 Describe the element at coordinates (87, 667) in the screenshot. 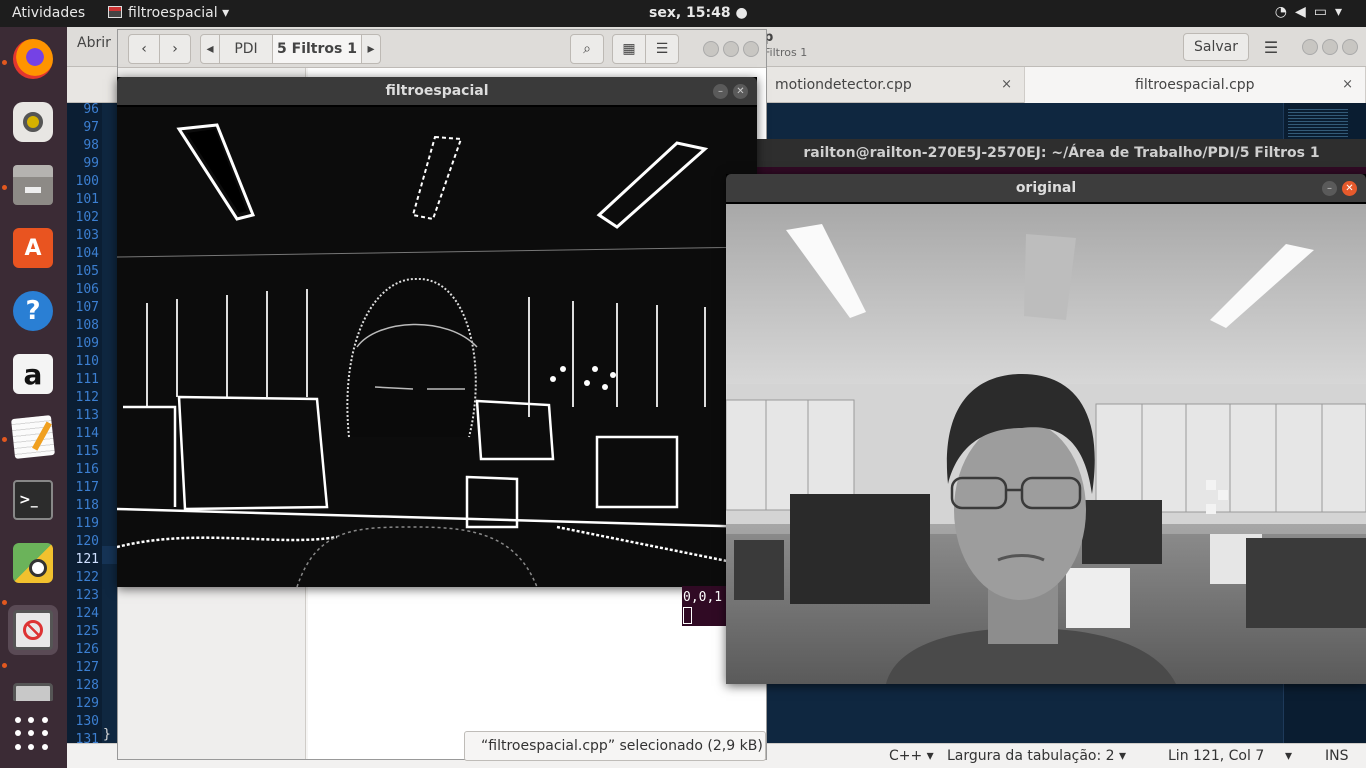

I see `line-number: 127` at that location.